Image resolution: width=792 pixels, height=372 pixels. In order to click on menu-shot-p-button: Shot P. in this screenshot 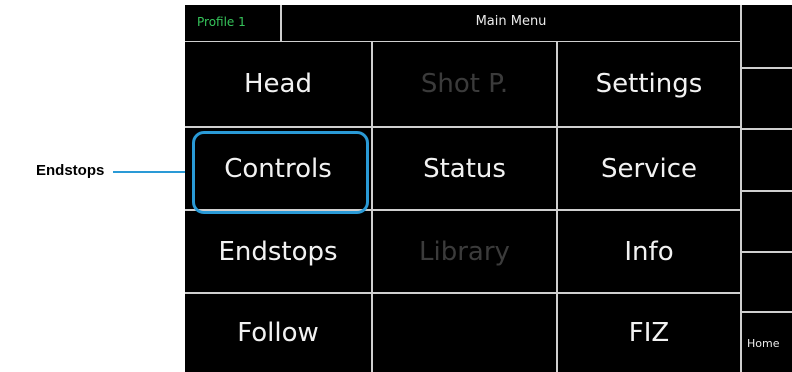, I will do `click(464, 84)`.